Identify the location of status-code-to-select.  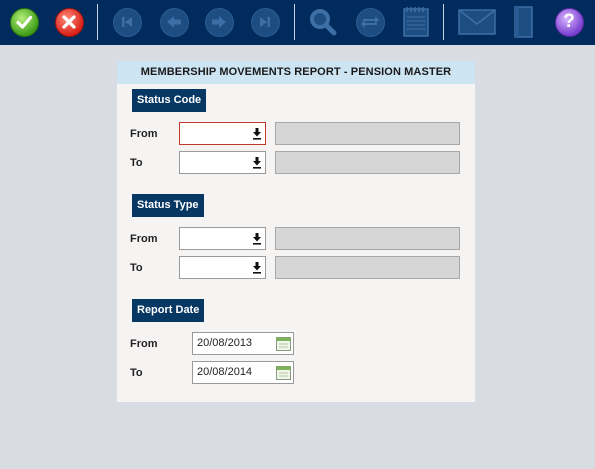
(222, 162).